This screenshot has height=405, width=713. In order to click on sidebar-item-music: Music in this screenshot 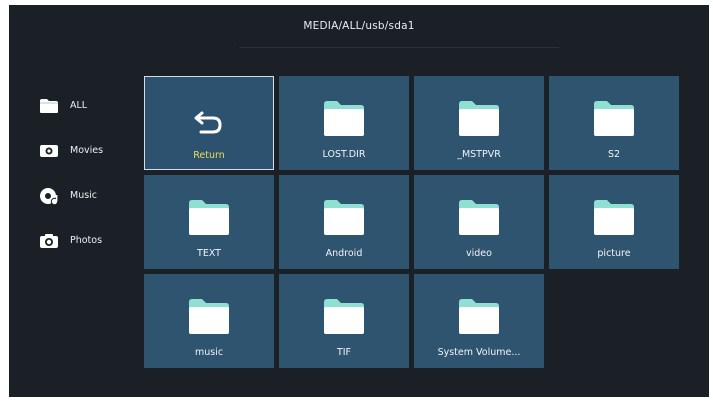, I will do `click(89, 195)`.